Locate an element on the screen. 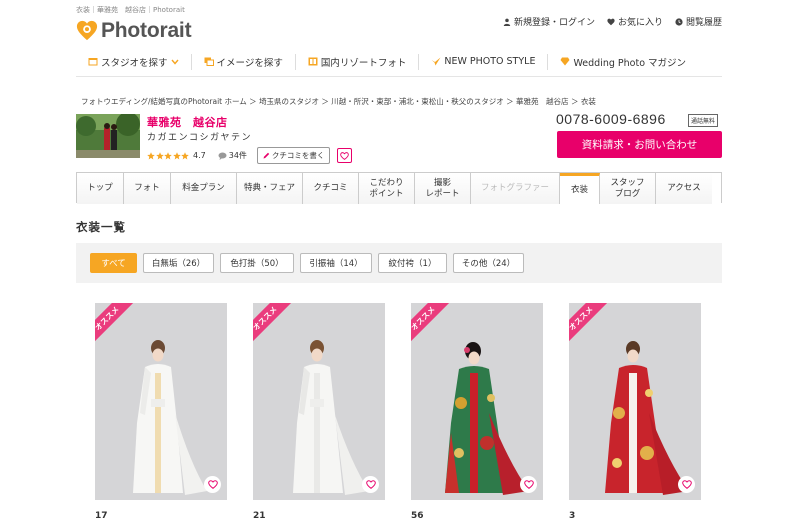  review-count-label: 34件 is located at coordinates (237, 155).